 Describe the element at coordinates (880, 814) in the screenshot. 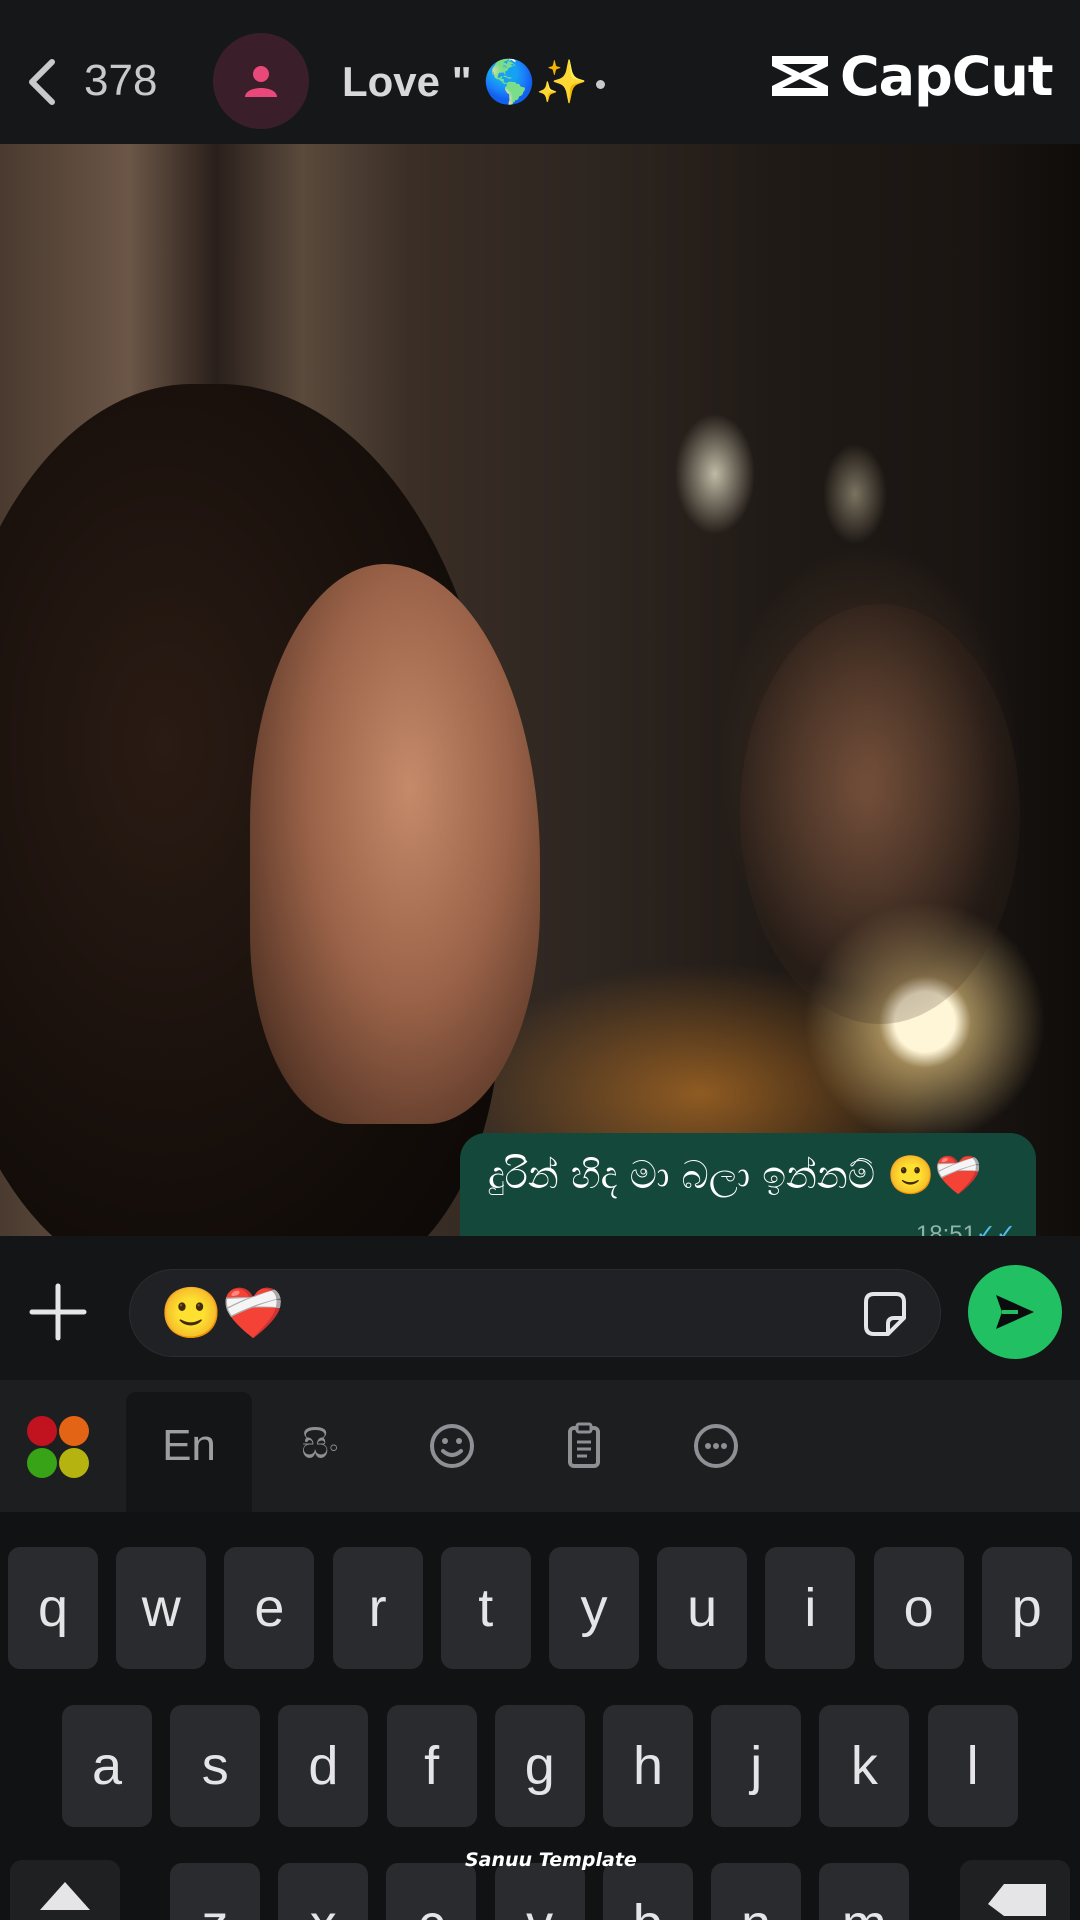

I see `window-reflection` at that location.